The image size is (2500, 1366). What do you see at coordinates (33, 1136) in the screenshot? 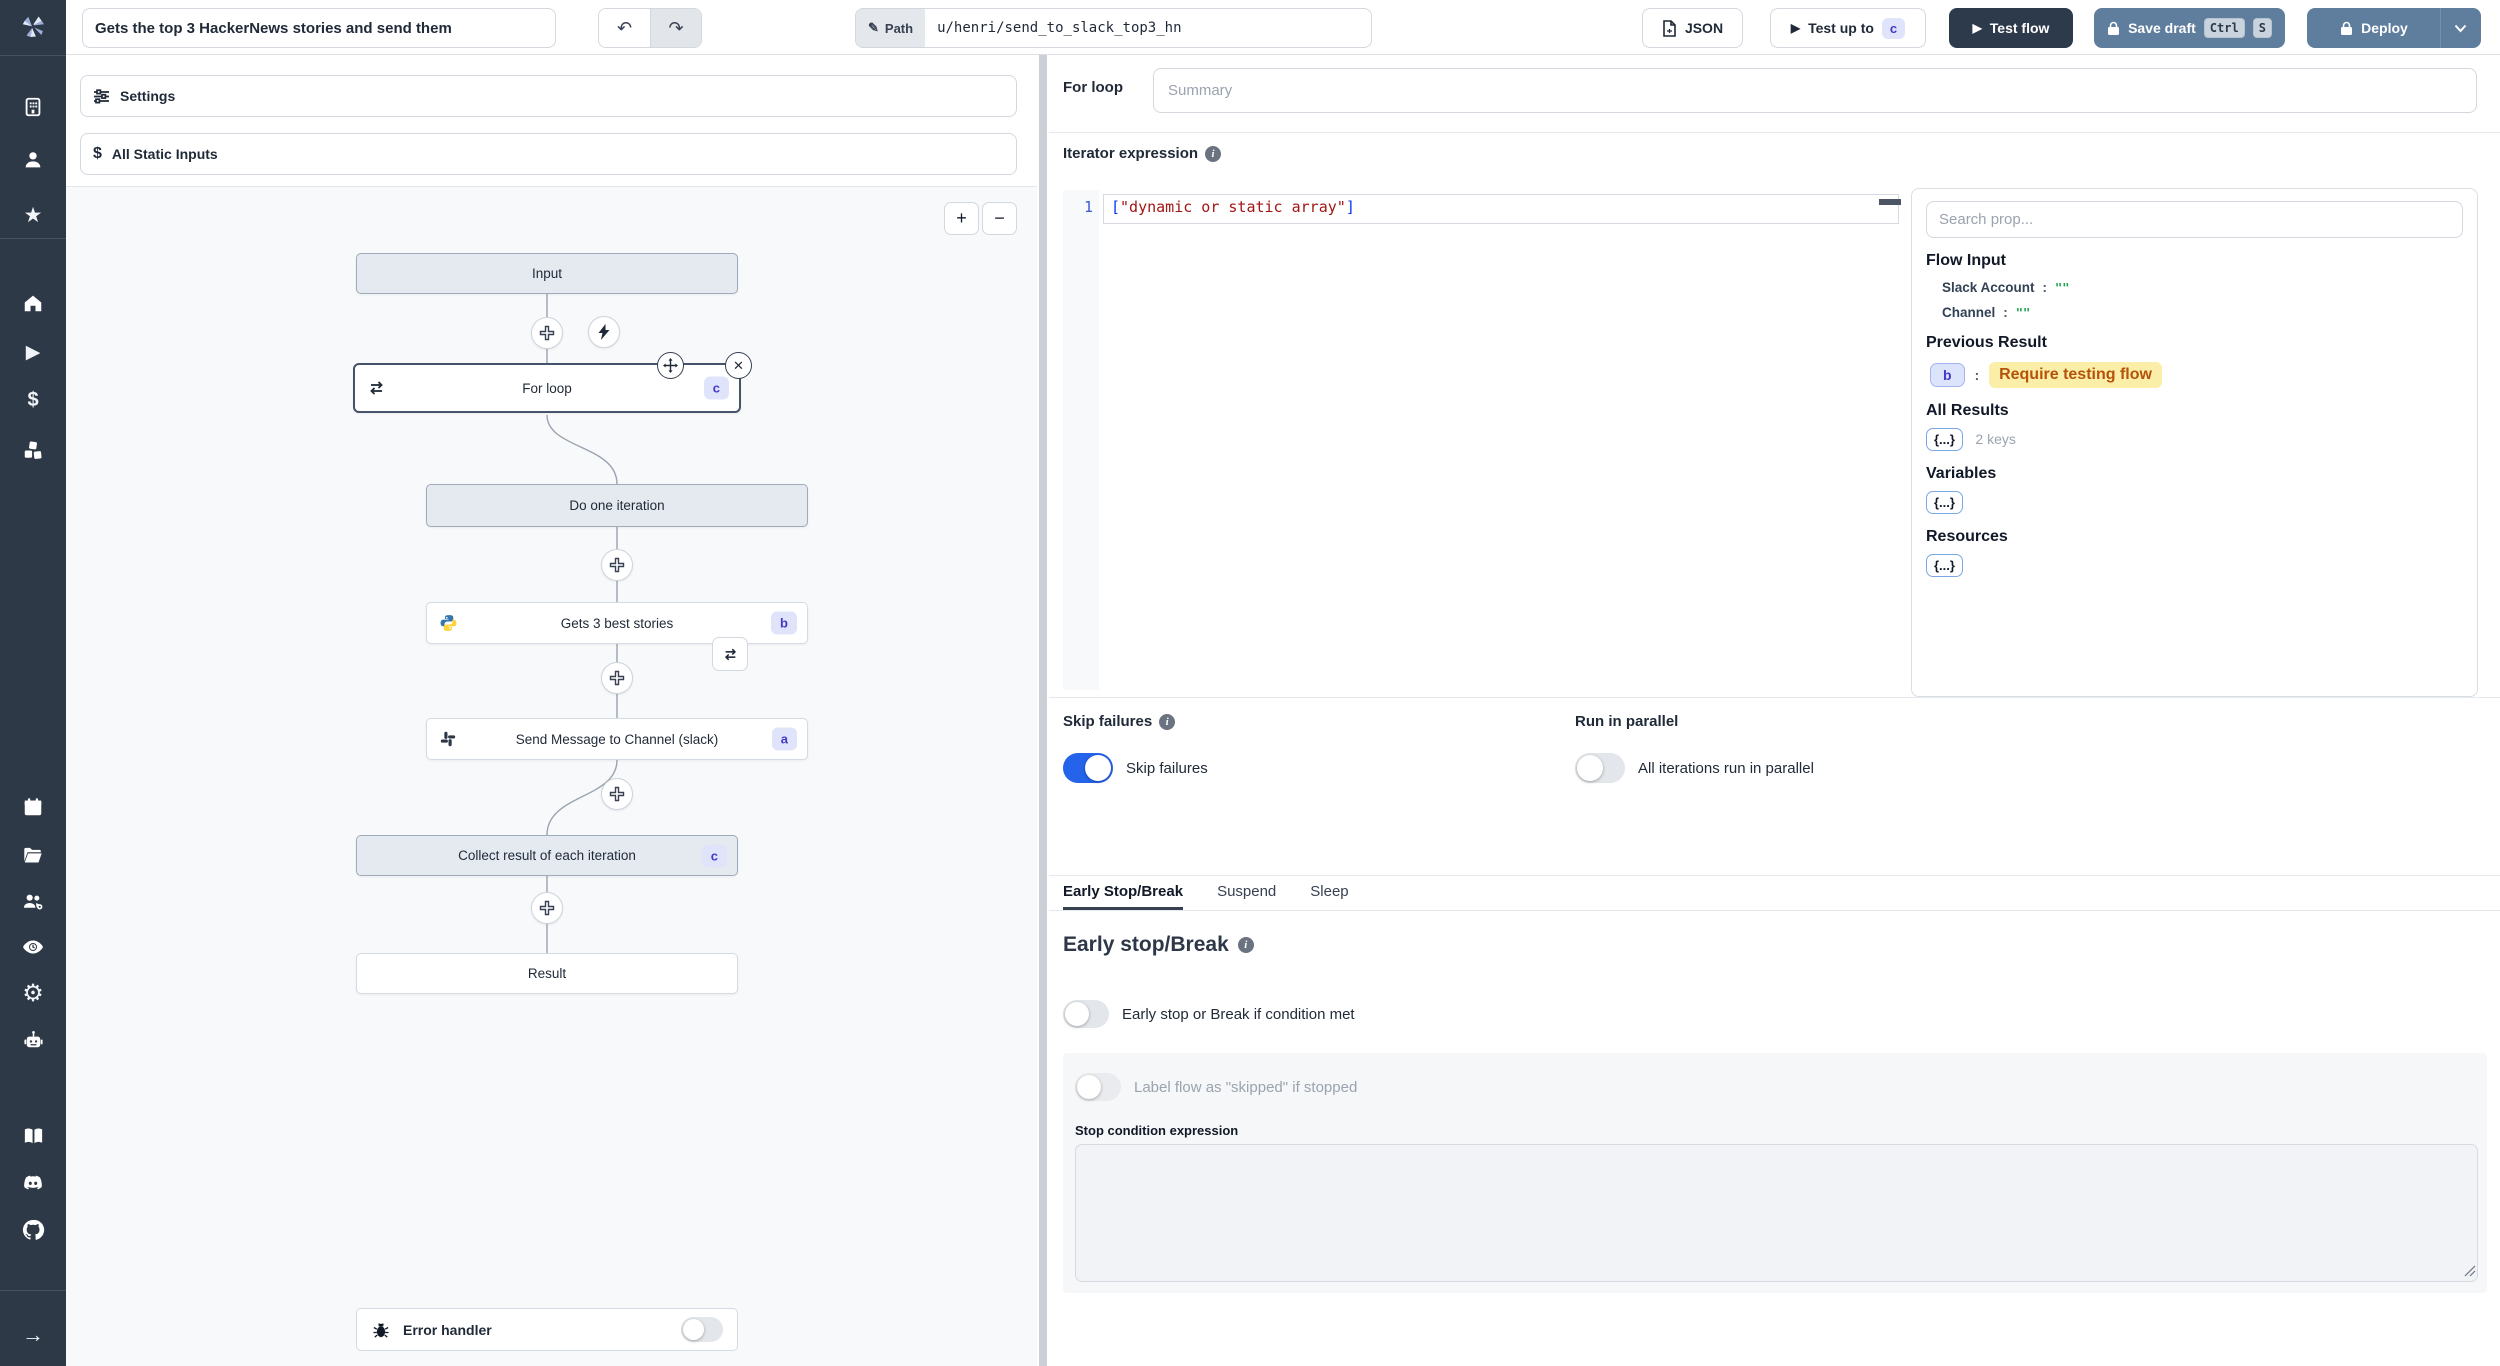
I see `docs-book-icon` at bounding box center [33, 1136].